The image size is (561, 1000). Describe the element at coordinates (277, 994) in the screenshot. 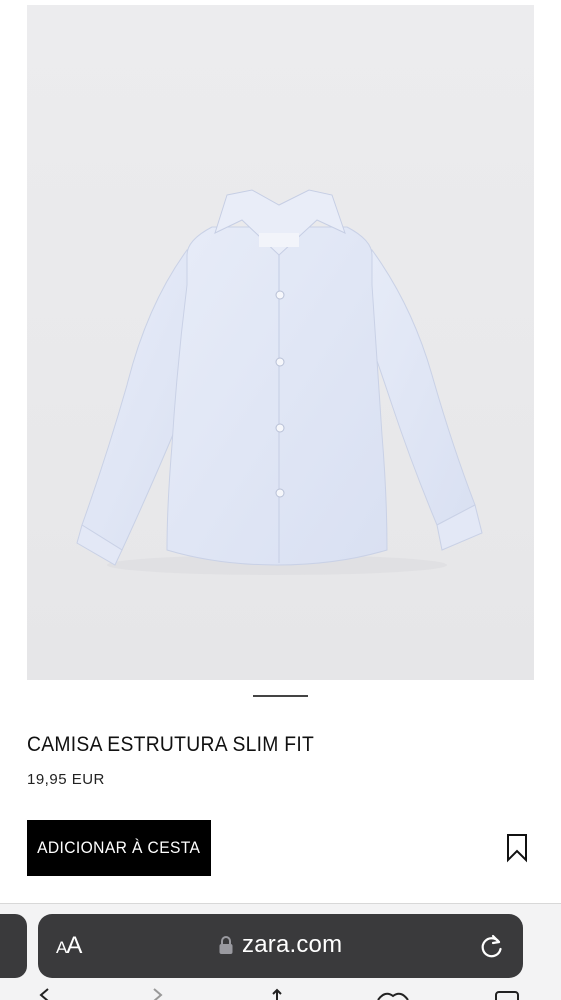

I see `share-icon` at that location.